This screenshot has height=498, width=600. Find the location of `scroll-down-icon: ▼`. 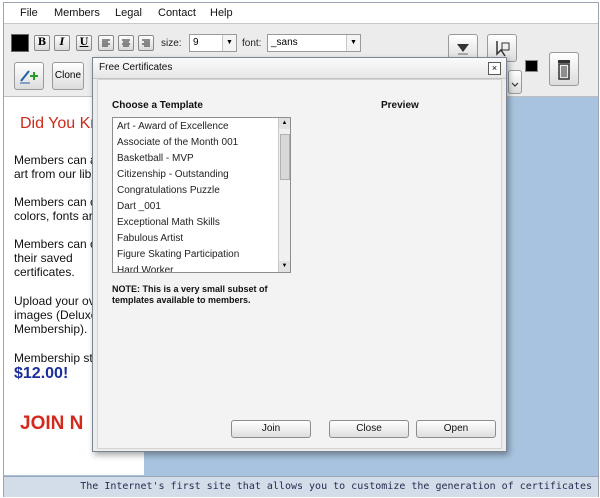

scroll-down-icon: ▼ is located at coordinates (284, 266).